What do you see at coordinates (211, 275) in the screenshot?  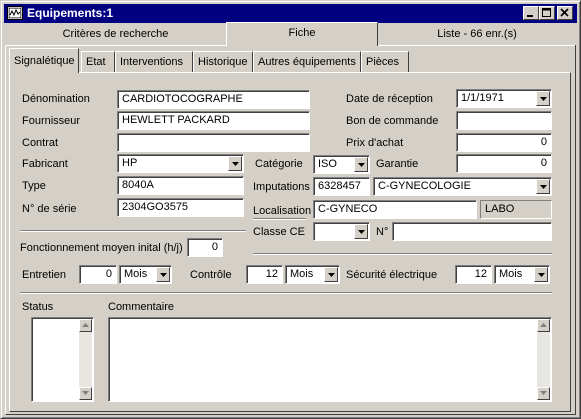 I see `controle-label: Contrôle` at bounding box center [211, 275].